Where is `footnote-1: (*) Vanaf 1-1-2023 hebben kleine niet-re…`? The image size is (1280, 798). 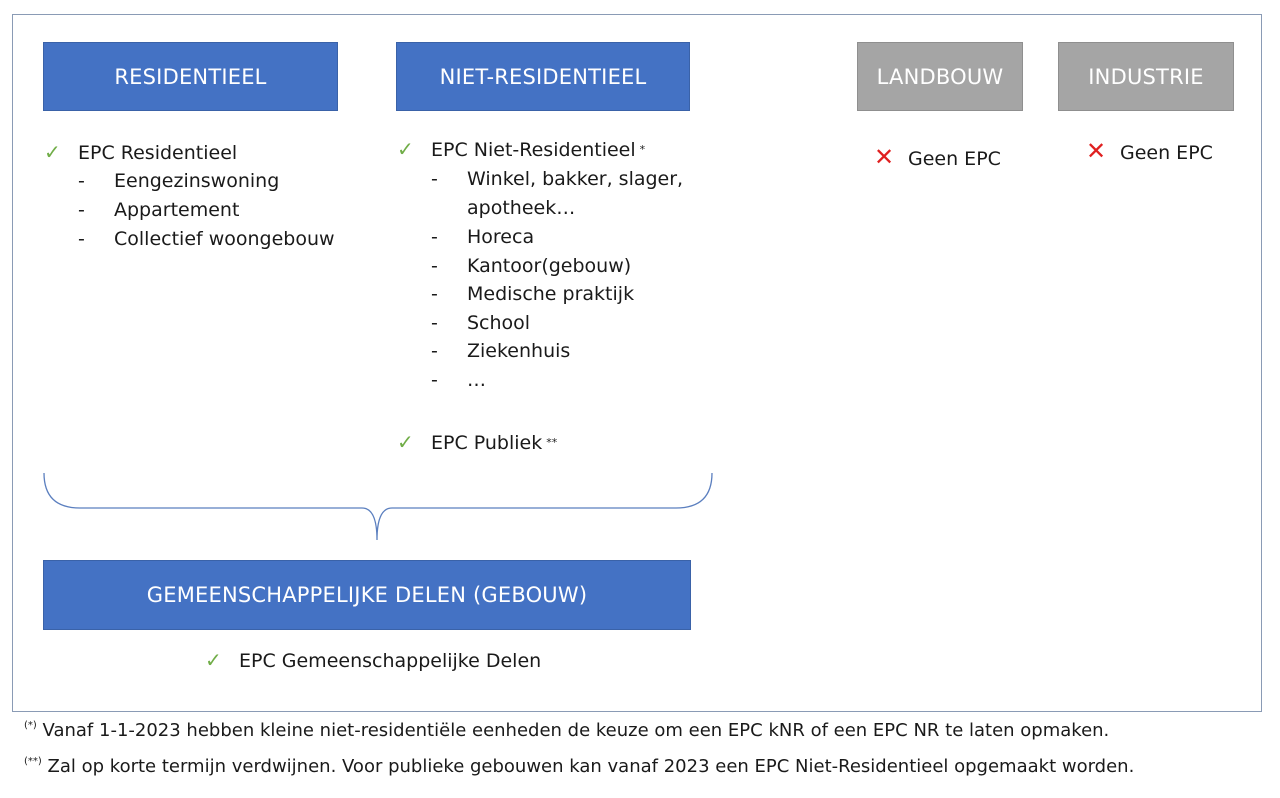
footnote-1: (*) Vanaf 1-1-2023 hebben kleine niet-re… is located at coordinates (567, 730).